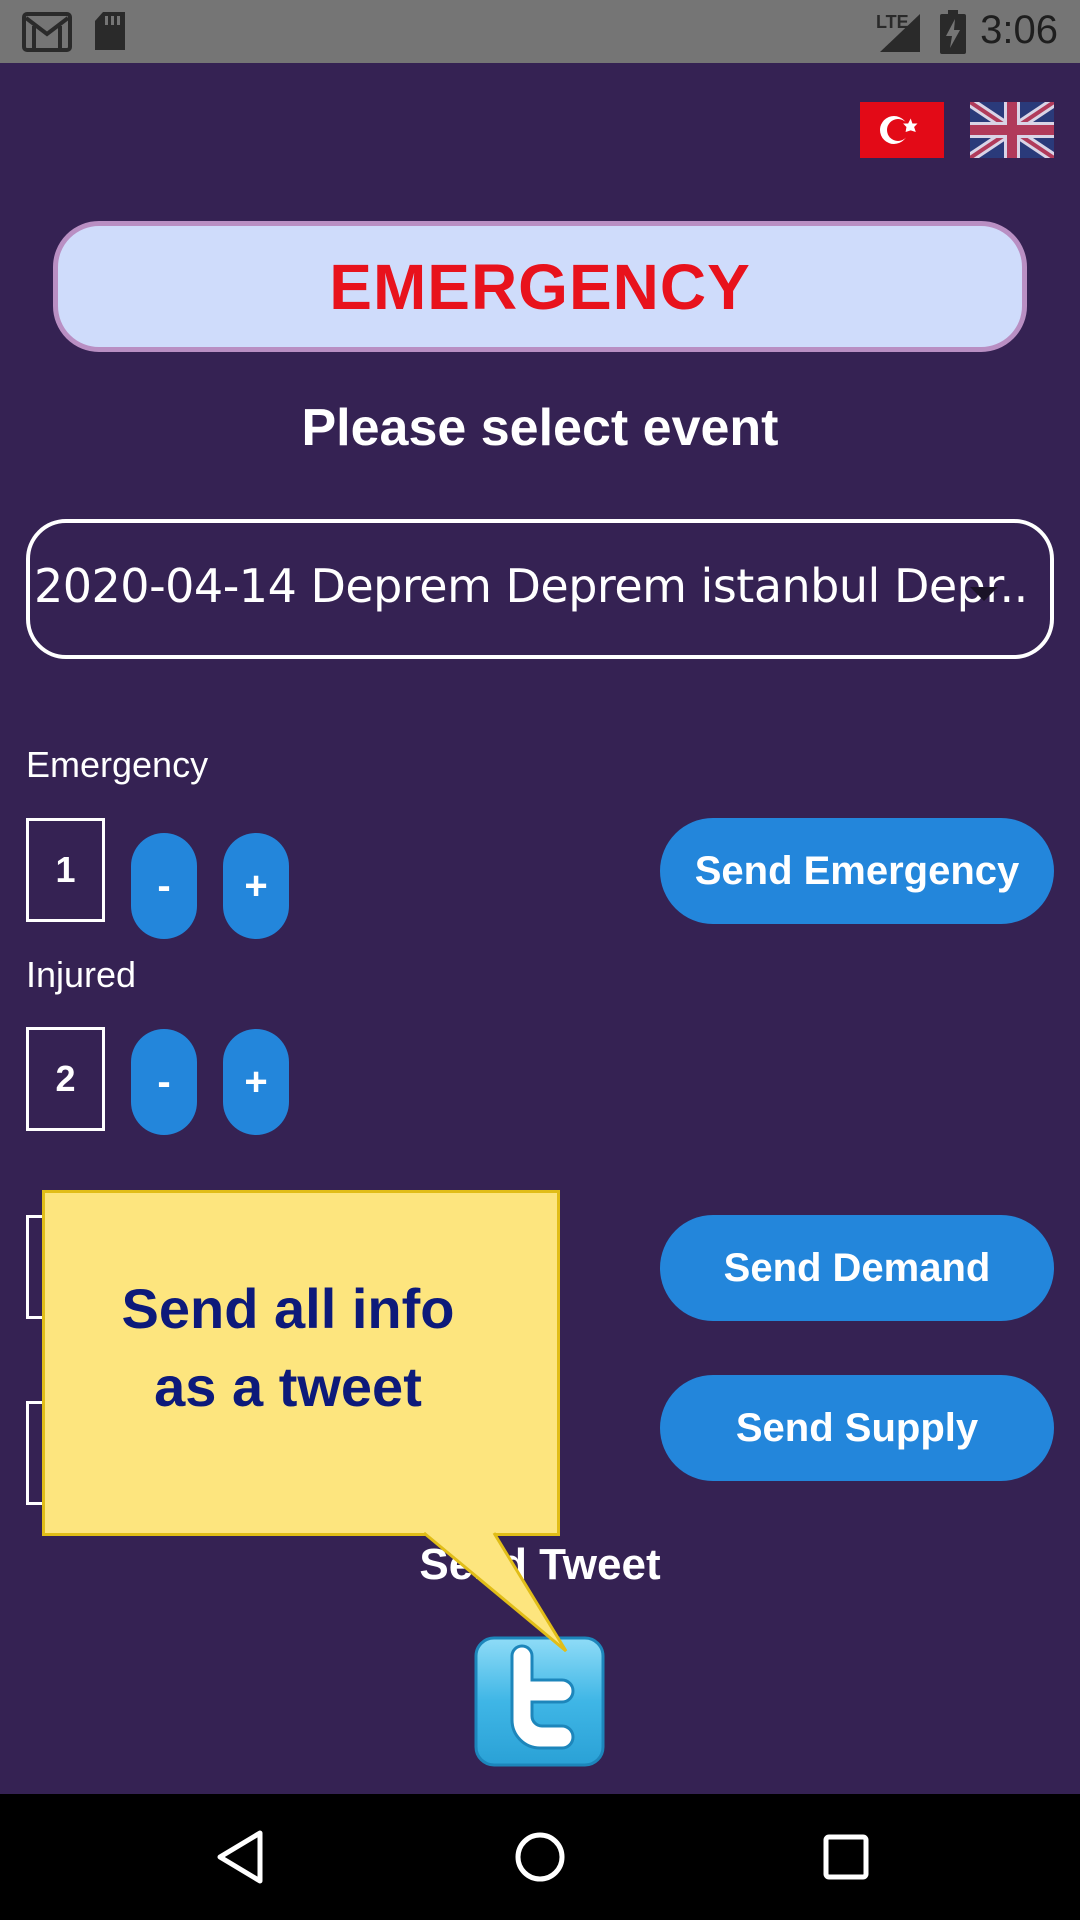 Image resolution: width=1080 pixels, height=1920 pixels. Describe the element at coordinates (1012, 130) in the screenshot. I see `uk-flag-icon` at that location.